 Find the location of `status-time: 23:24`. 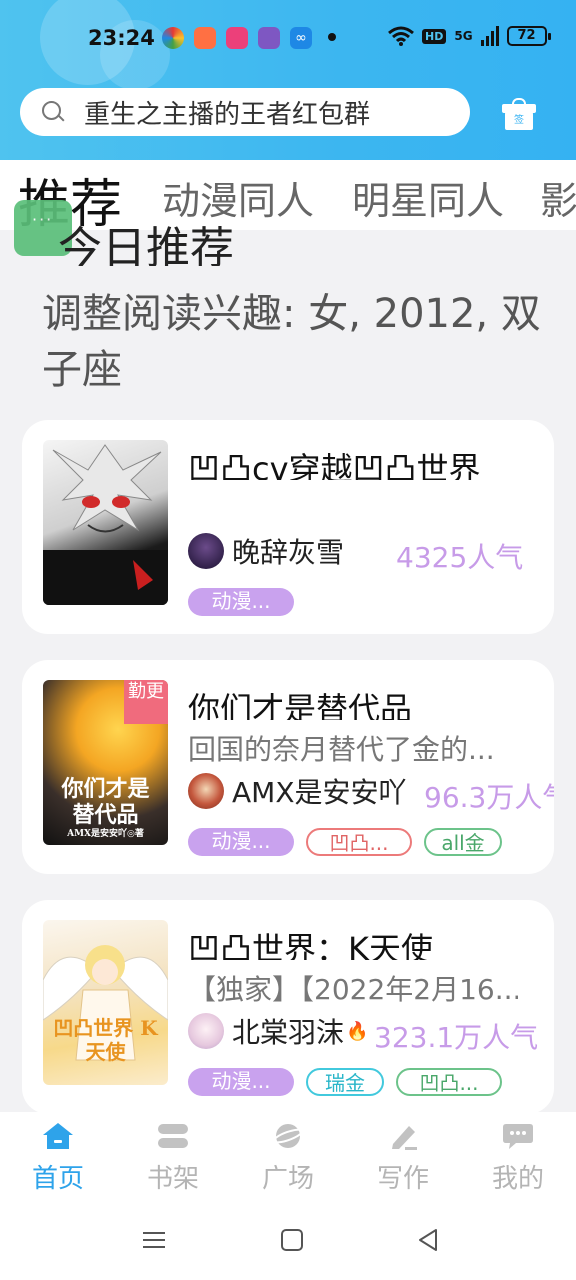

status-time: 23:24 is located at coordinates (121, 38).